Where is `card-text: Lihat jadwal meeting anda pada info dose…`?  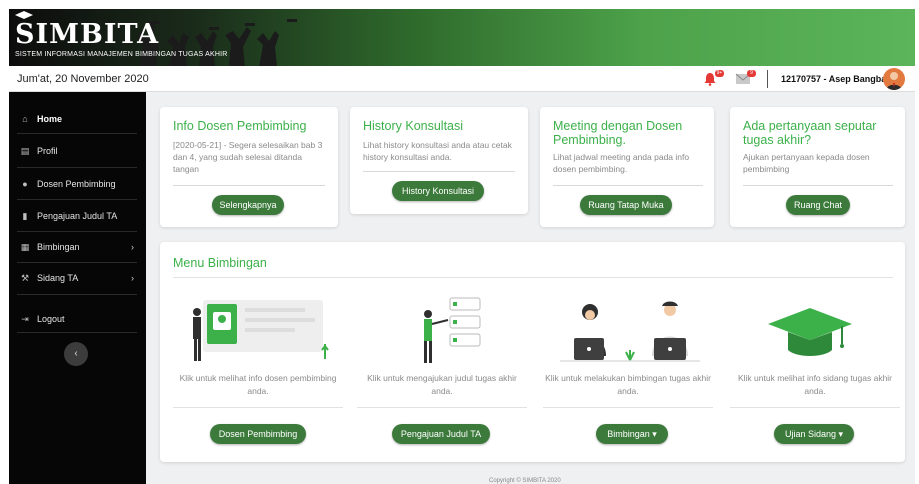
card-text: Lihat jadwal meeting anda pada info dose… is located at coordinates (621, 163).